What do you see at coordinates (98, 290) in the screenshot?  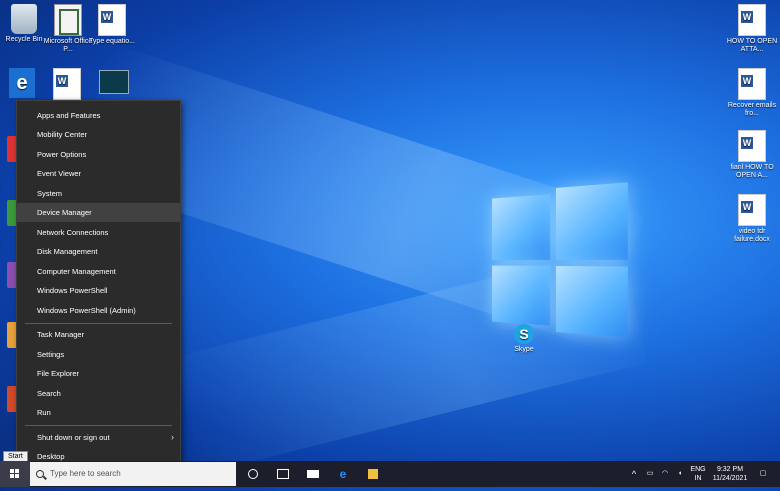 I see `menu-item-windows-powershell: Windows PowerShell` at bounding box center [98, 290].